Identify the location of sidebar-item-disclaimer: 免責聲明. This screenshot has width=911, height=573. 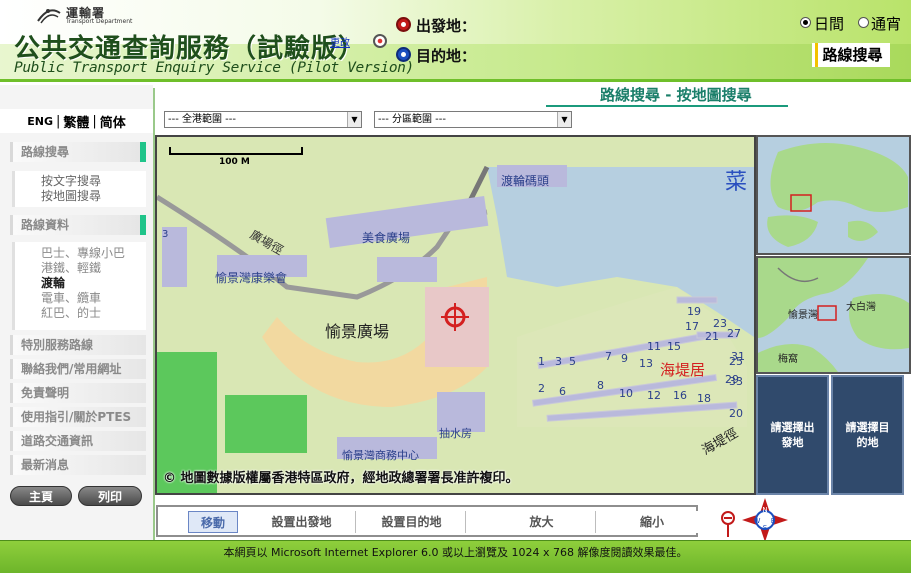
(78, 393).